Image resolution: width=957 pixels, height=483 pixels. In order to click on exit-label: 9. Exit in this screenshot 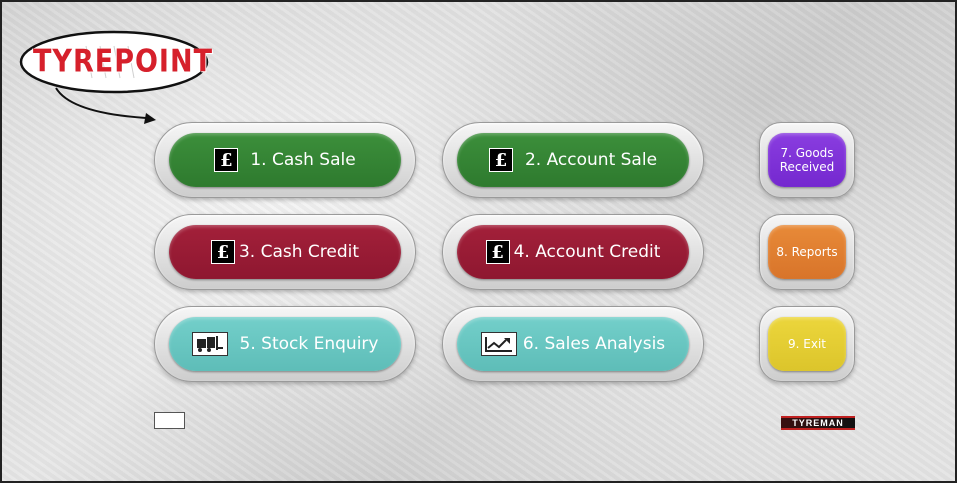, I will do `click(807, 344)`.